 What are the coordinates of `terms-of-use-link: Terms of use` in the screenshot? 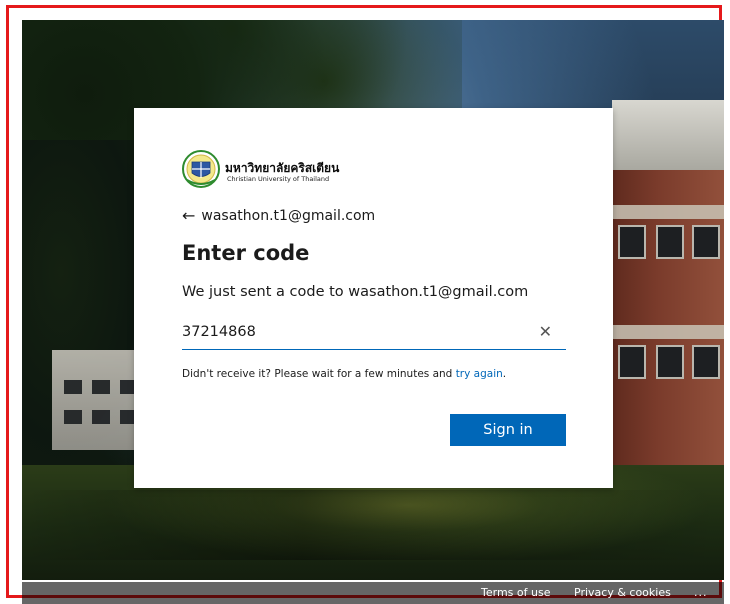 It's located at (515, 592).